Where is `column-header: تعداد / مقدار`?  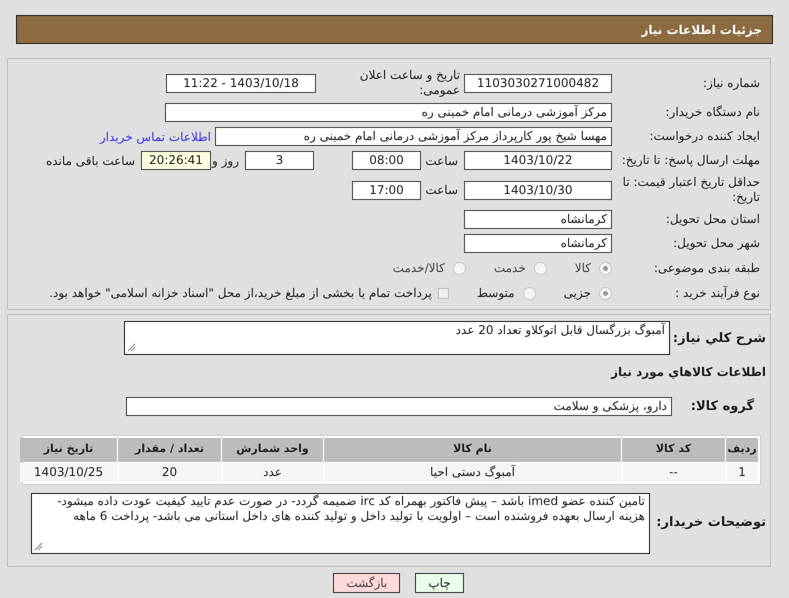 column-header: تعداد / مقدار is located at coordinates (169, 450).